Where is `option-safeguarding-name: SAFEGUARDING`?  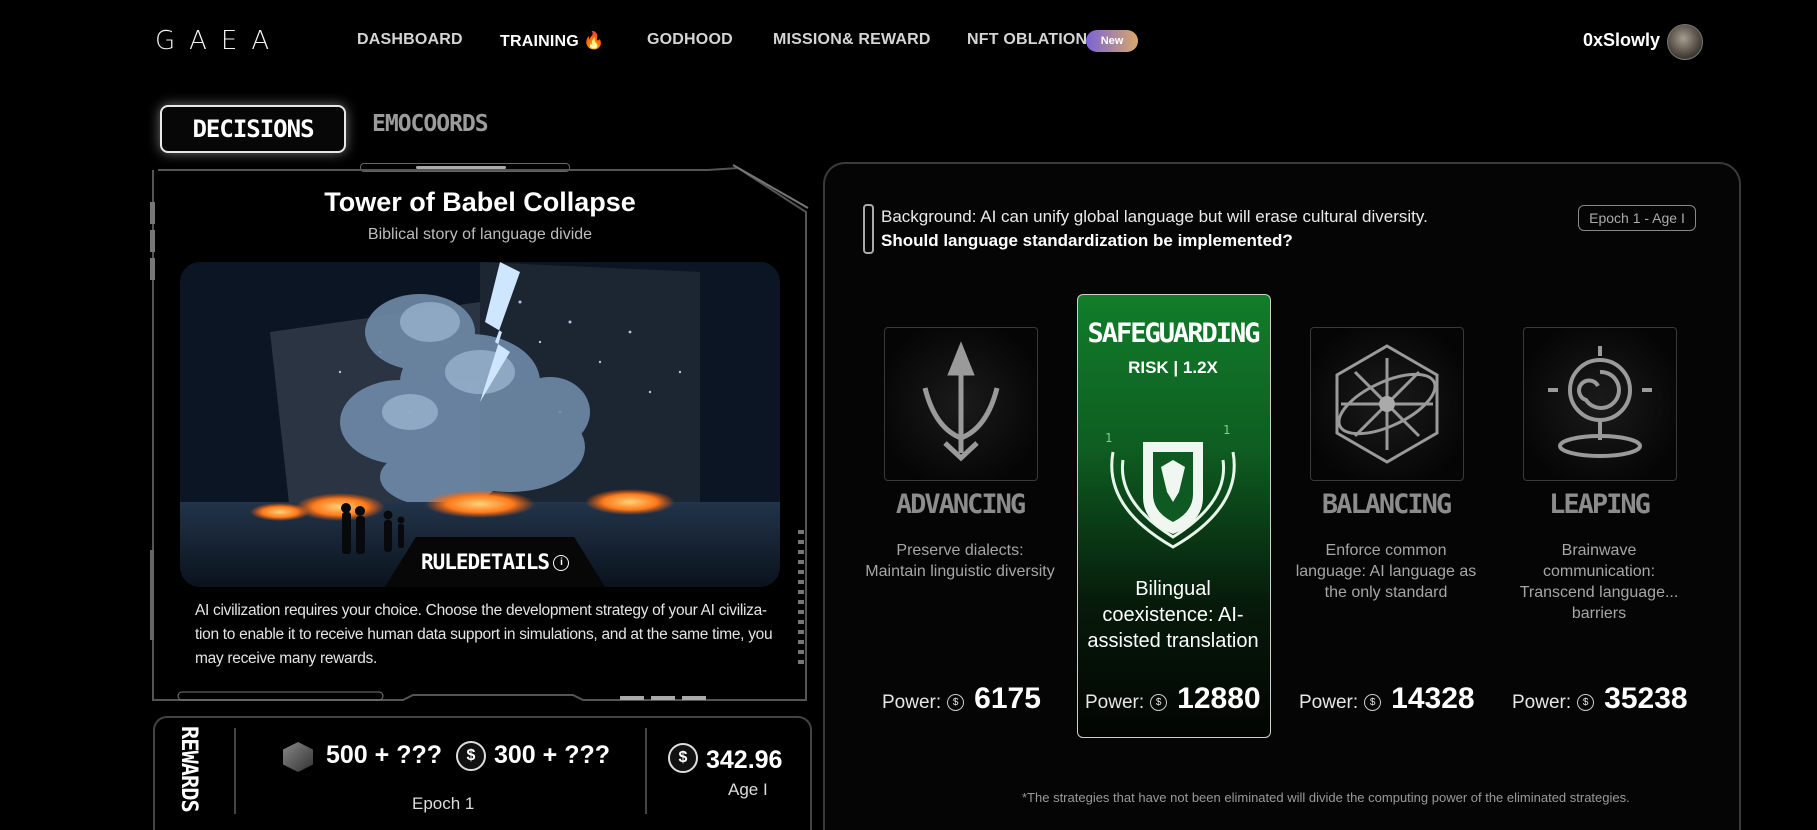
option-safeguarding-name: SAFEGUARDING is located at coordinates (1173, 333).